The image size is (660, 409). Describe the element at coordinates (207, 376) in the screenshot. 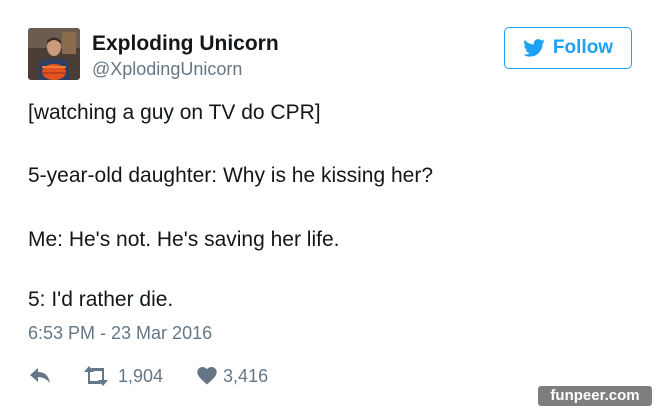

I see `heart-icon` at that location.